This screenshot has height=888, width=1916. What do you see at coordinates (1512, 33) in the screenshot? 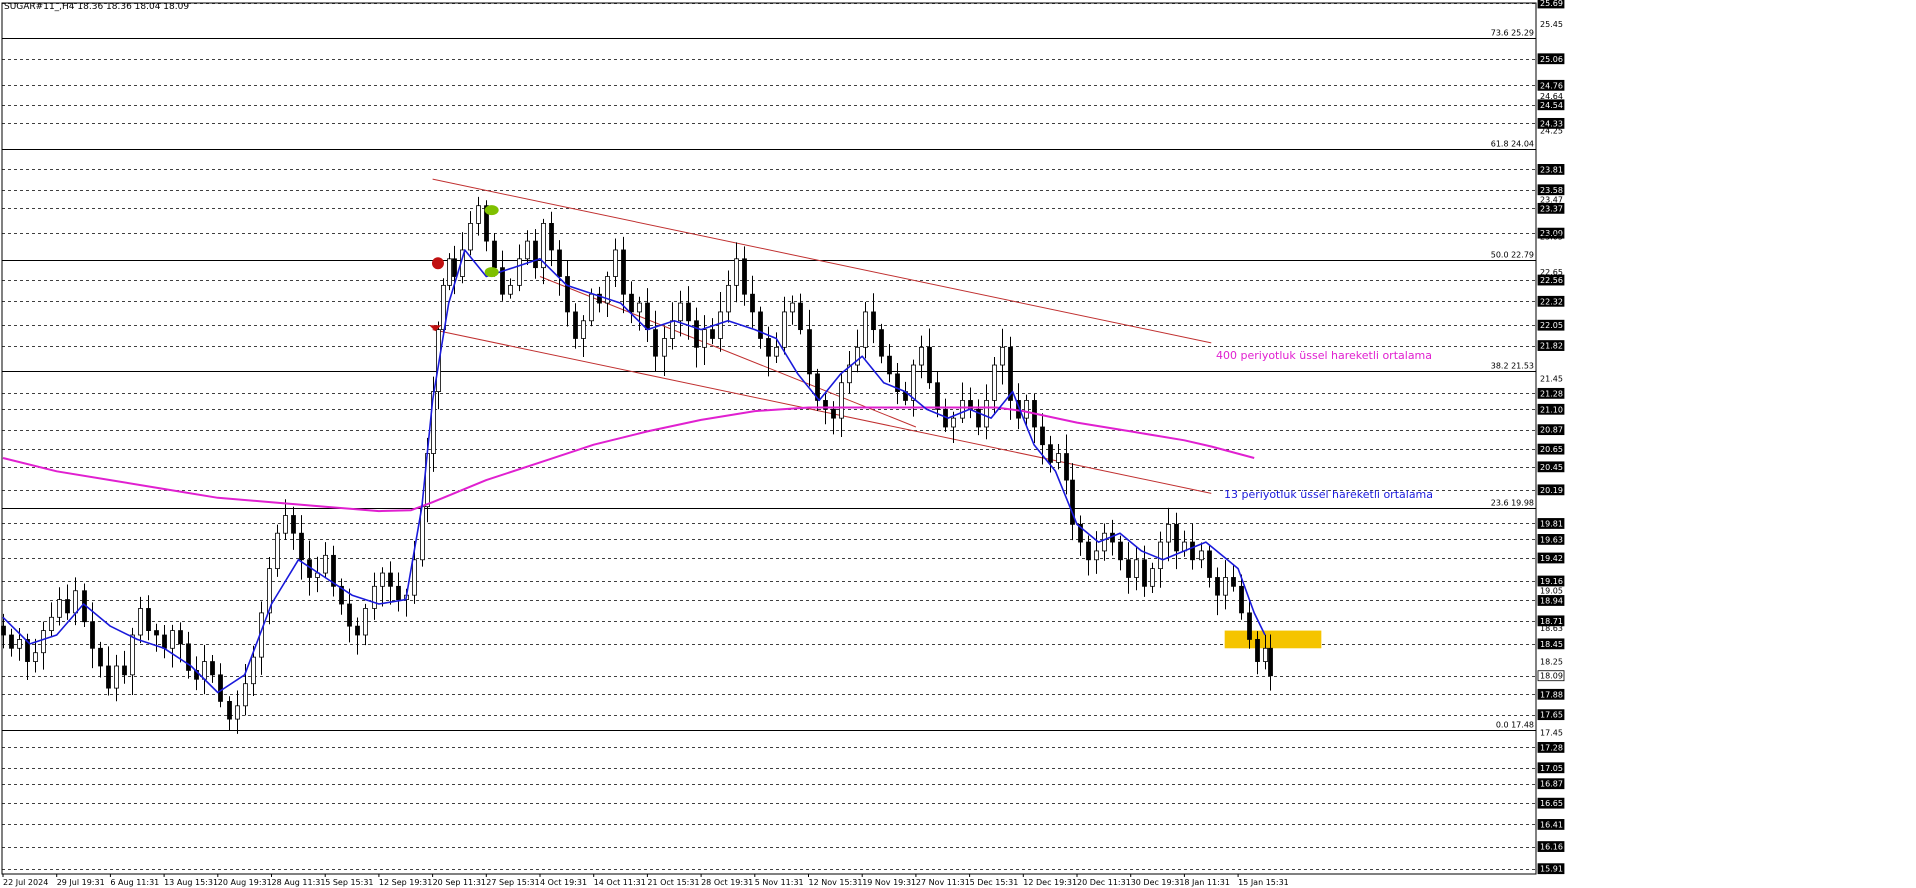
I see `fib-label: 73.6 25.29` at bounding box center [1512, 33].